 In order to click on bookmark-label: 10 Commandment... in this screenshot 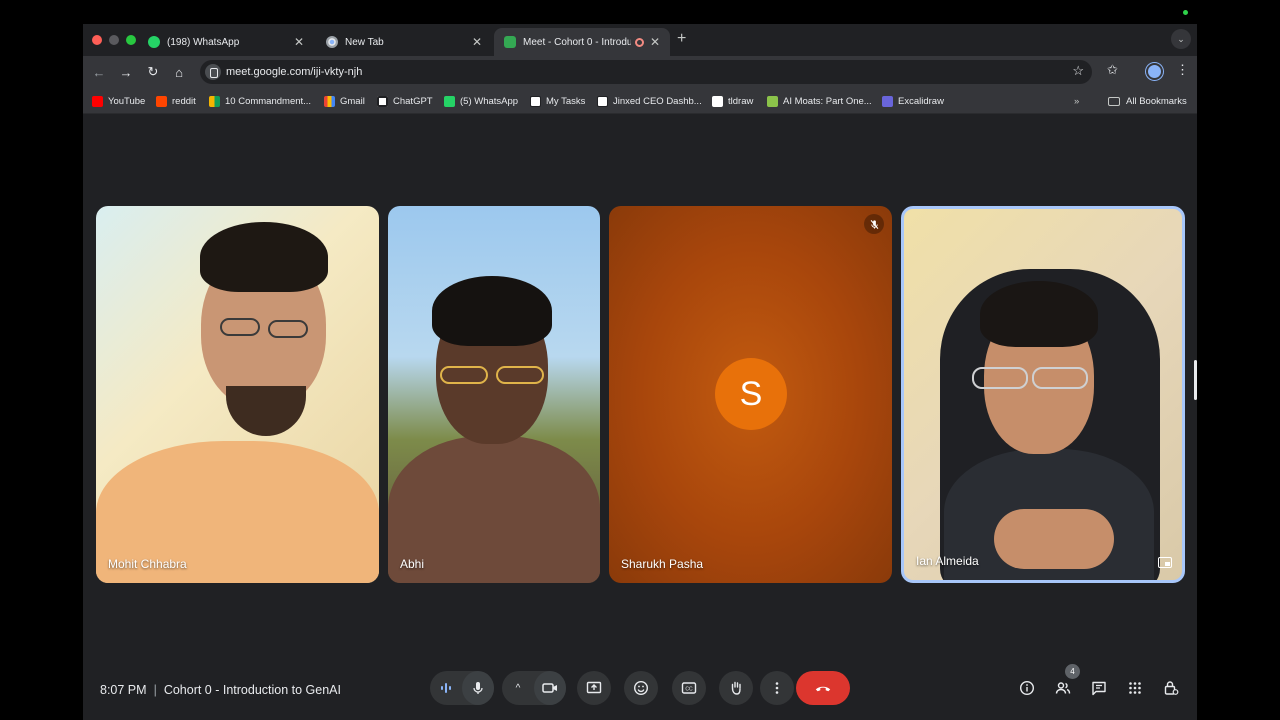, I will do `click(268, 101)`.